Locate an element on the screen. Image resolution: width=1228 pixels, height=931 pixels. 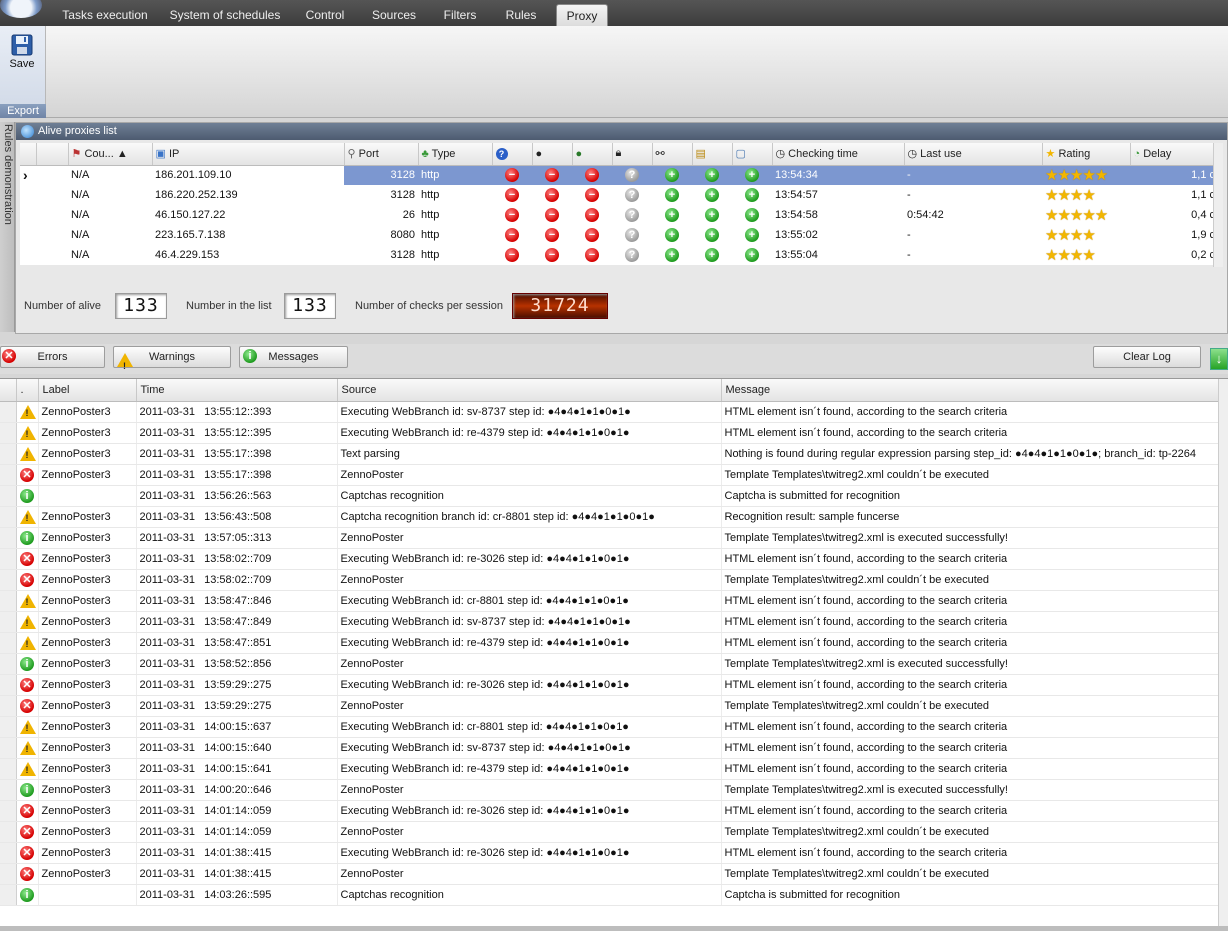
errors-filter-button: ✕ Errors is located at coordinates (52, 357).